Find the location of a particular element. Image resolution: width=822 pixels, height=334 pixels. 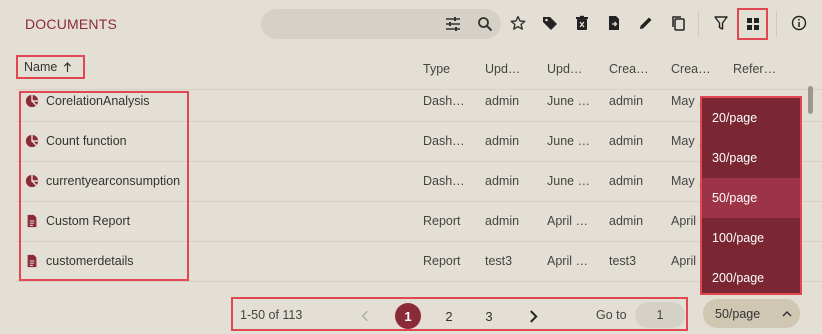

goto-page-input: 1 is located at coordinates (660, 315).